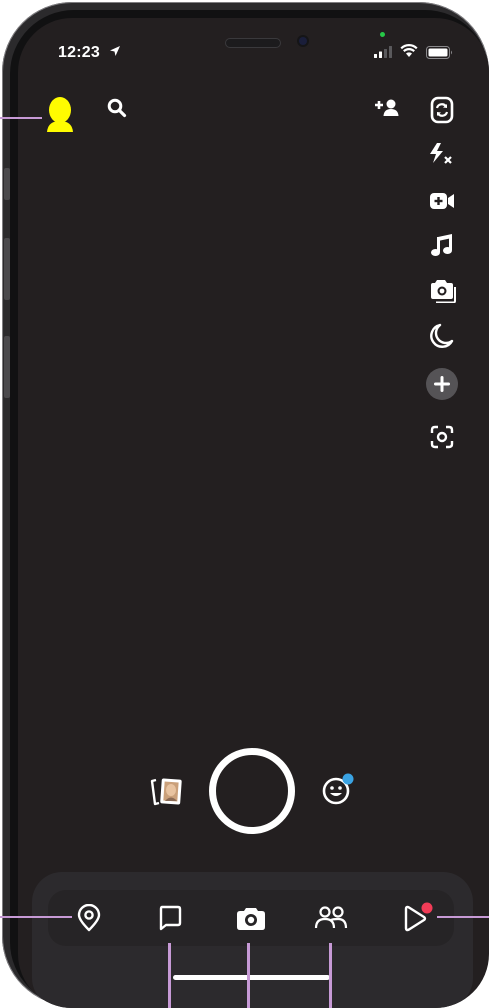 This screenshot has height=1008, width=489. What do you see at coordinates (115, 51) in the screenshot?
I see `location-arrow-icon` at bounding box center [115, 51].